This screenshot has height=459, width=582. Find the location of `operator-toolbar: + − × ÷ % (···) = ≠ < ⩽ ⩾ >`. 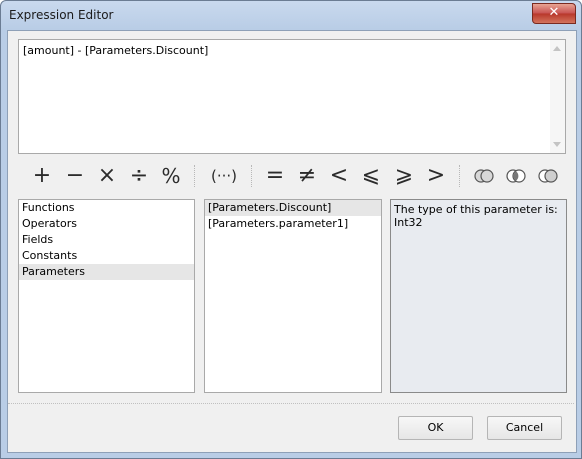

operator-toolbar: + − × ÷ % (···) = ≠ < ⩽ ⩾ > is located at coordinates (292, 177).